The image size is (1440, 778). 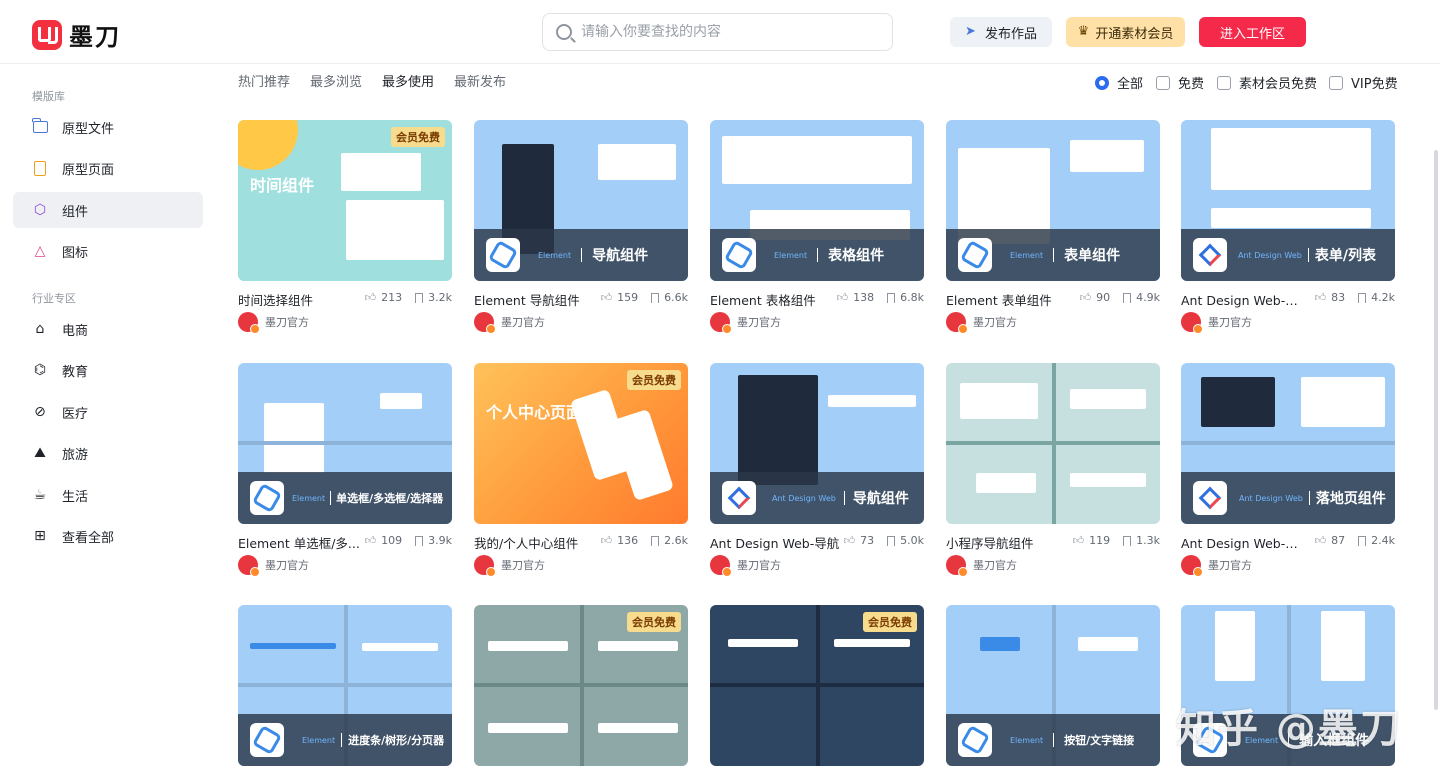 I want to click on filter-free: 免费, so click(x=1180, y=82).